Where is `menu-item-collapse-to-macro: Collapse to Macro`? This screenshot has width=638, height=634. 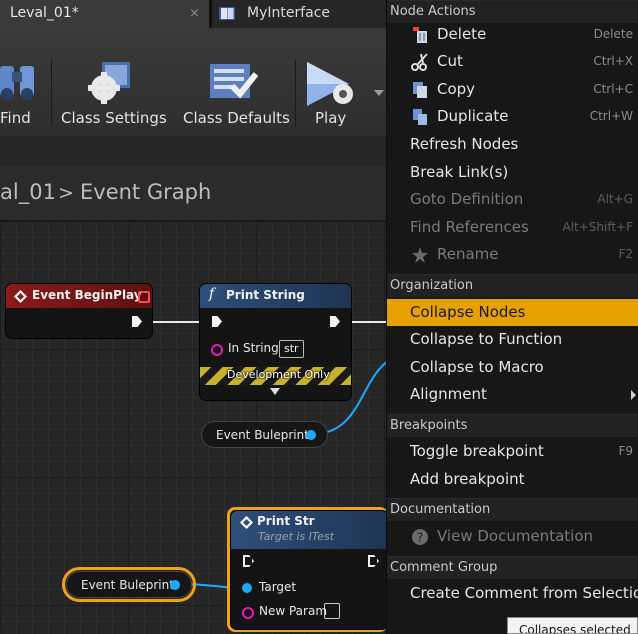
menu-item-collapse-to-macro: Collapse to Macro is located at coordinates (512, 367).